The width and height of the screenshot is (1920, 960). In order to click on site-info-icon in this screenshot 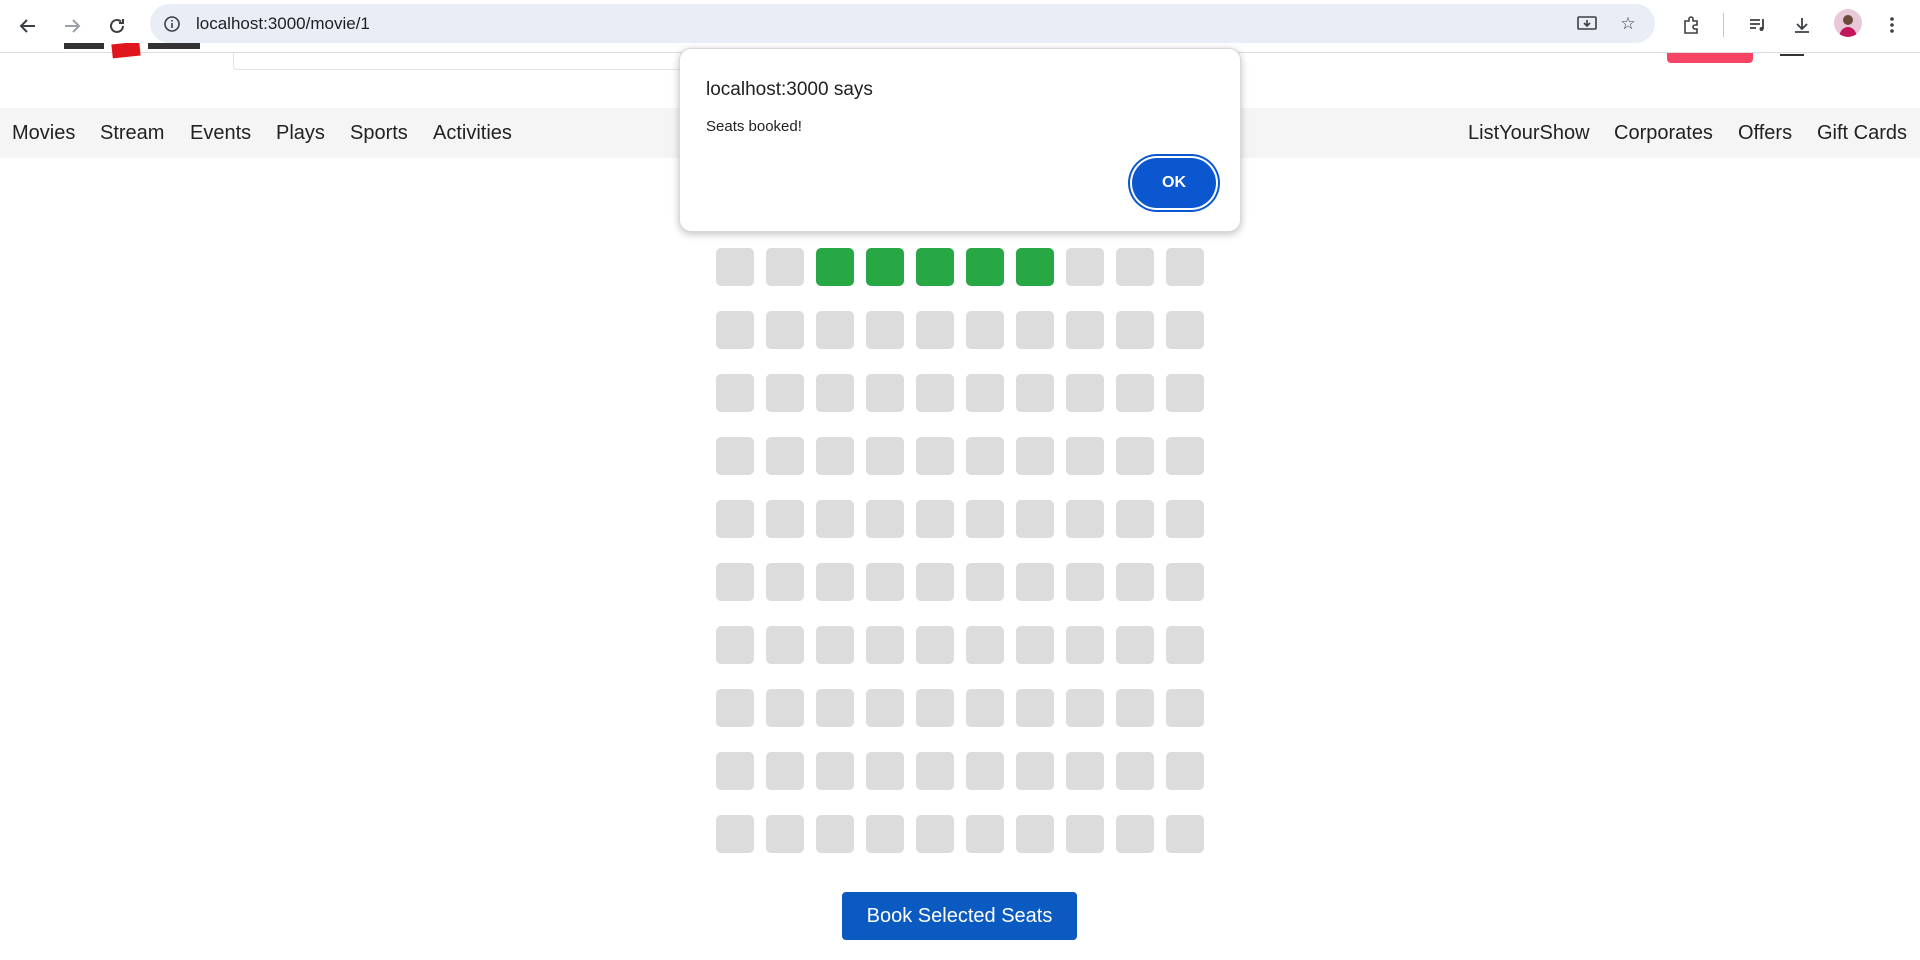, I will do `click(172, 24)`.